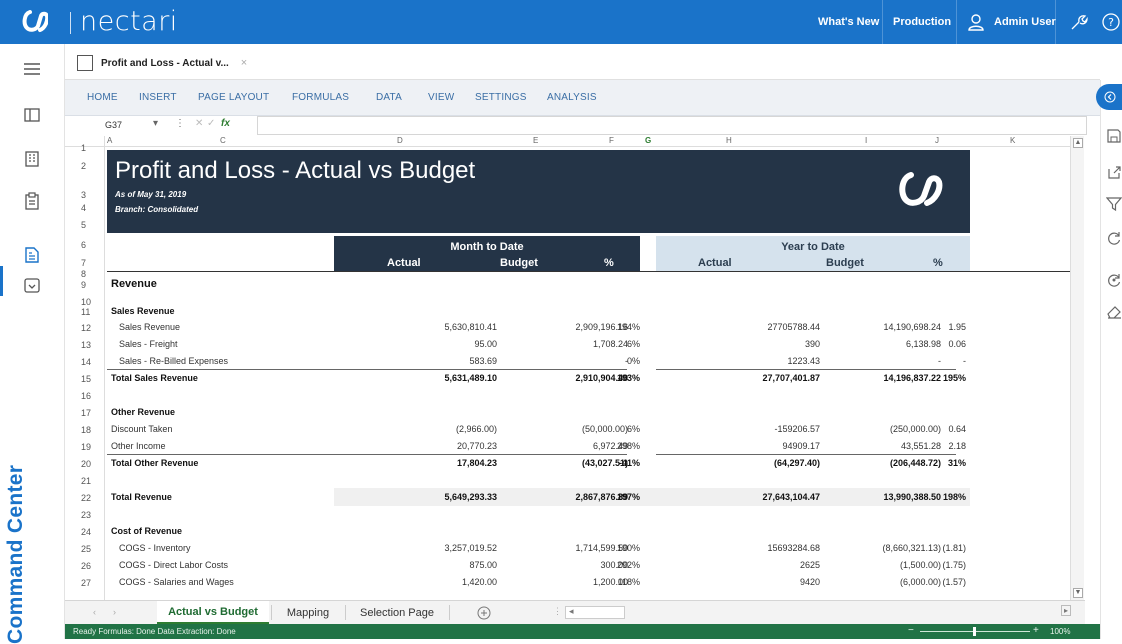 This screenshot has height=644, width=1122. Describe the element at coordinates (881, 378) in the screenshot. I see `ytd-budget-cell: 14,196,837.22` at that location.